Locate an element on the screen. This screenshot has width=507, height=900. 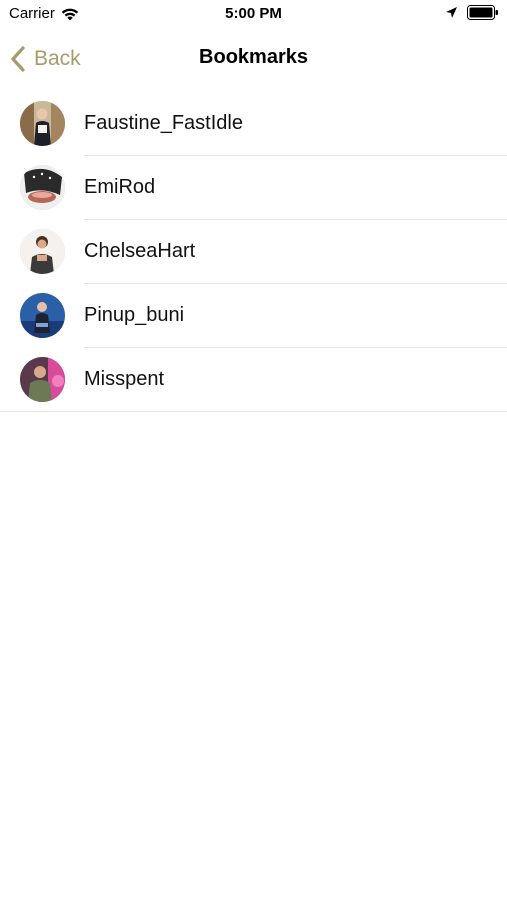
bookmark-username: Pinup_buni is located at coordinates (134, 315).